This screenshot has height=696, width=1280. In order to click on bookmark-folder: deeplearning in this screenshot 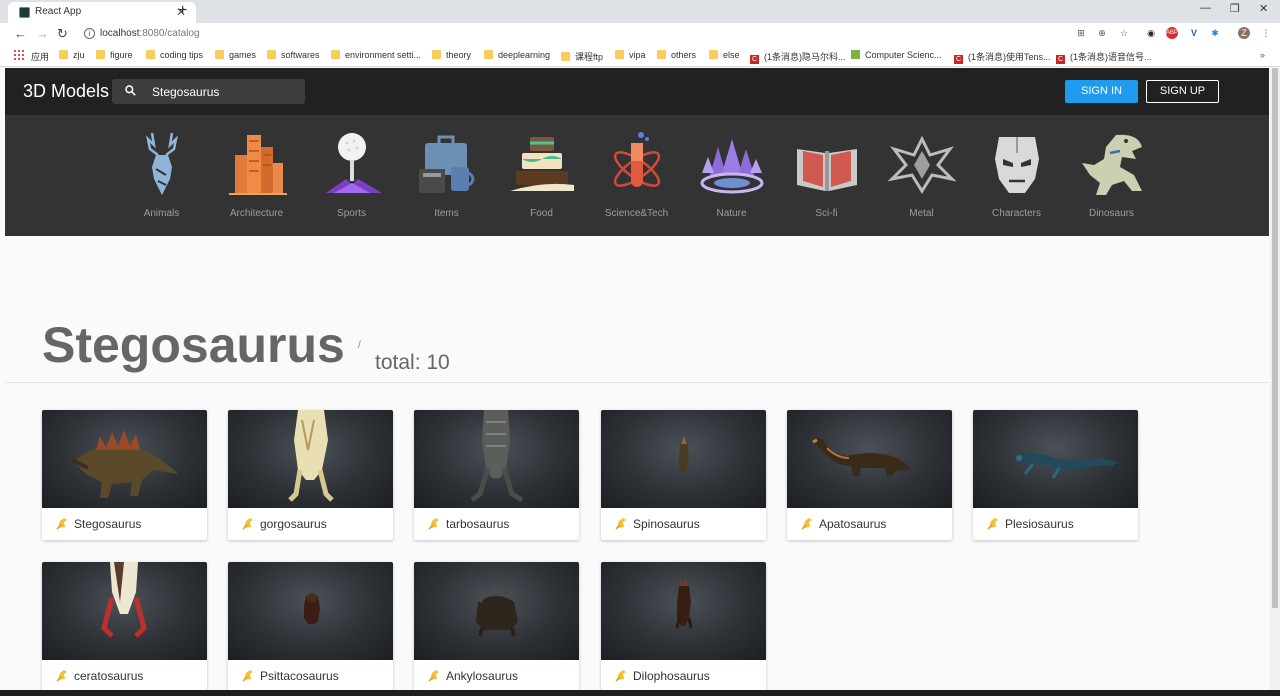, I will do `click(517, 55)`.